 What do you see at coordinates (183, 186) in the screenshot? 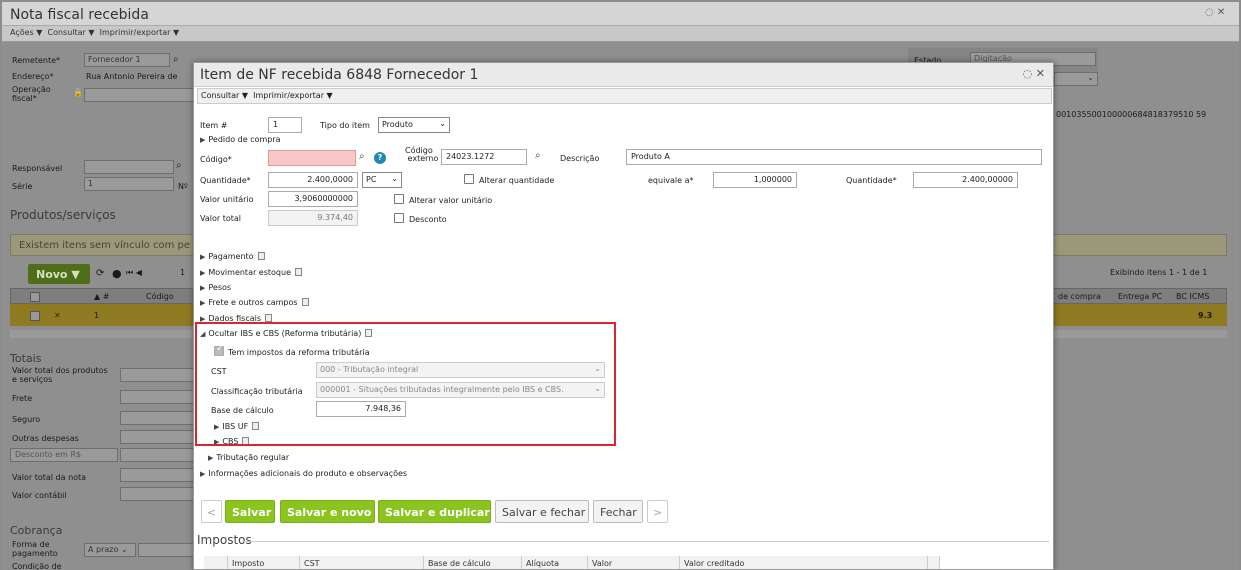
I see `no-label: Nº` at bounding box center [183, 186].